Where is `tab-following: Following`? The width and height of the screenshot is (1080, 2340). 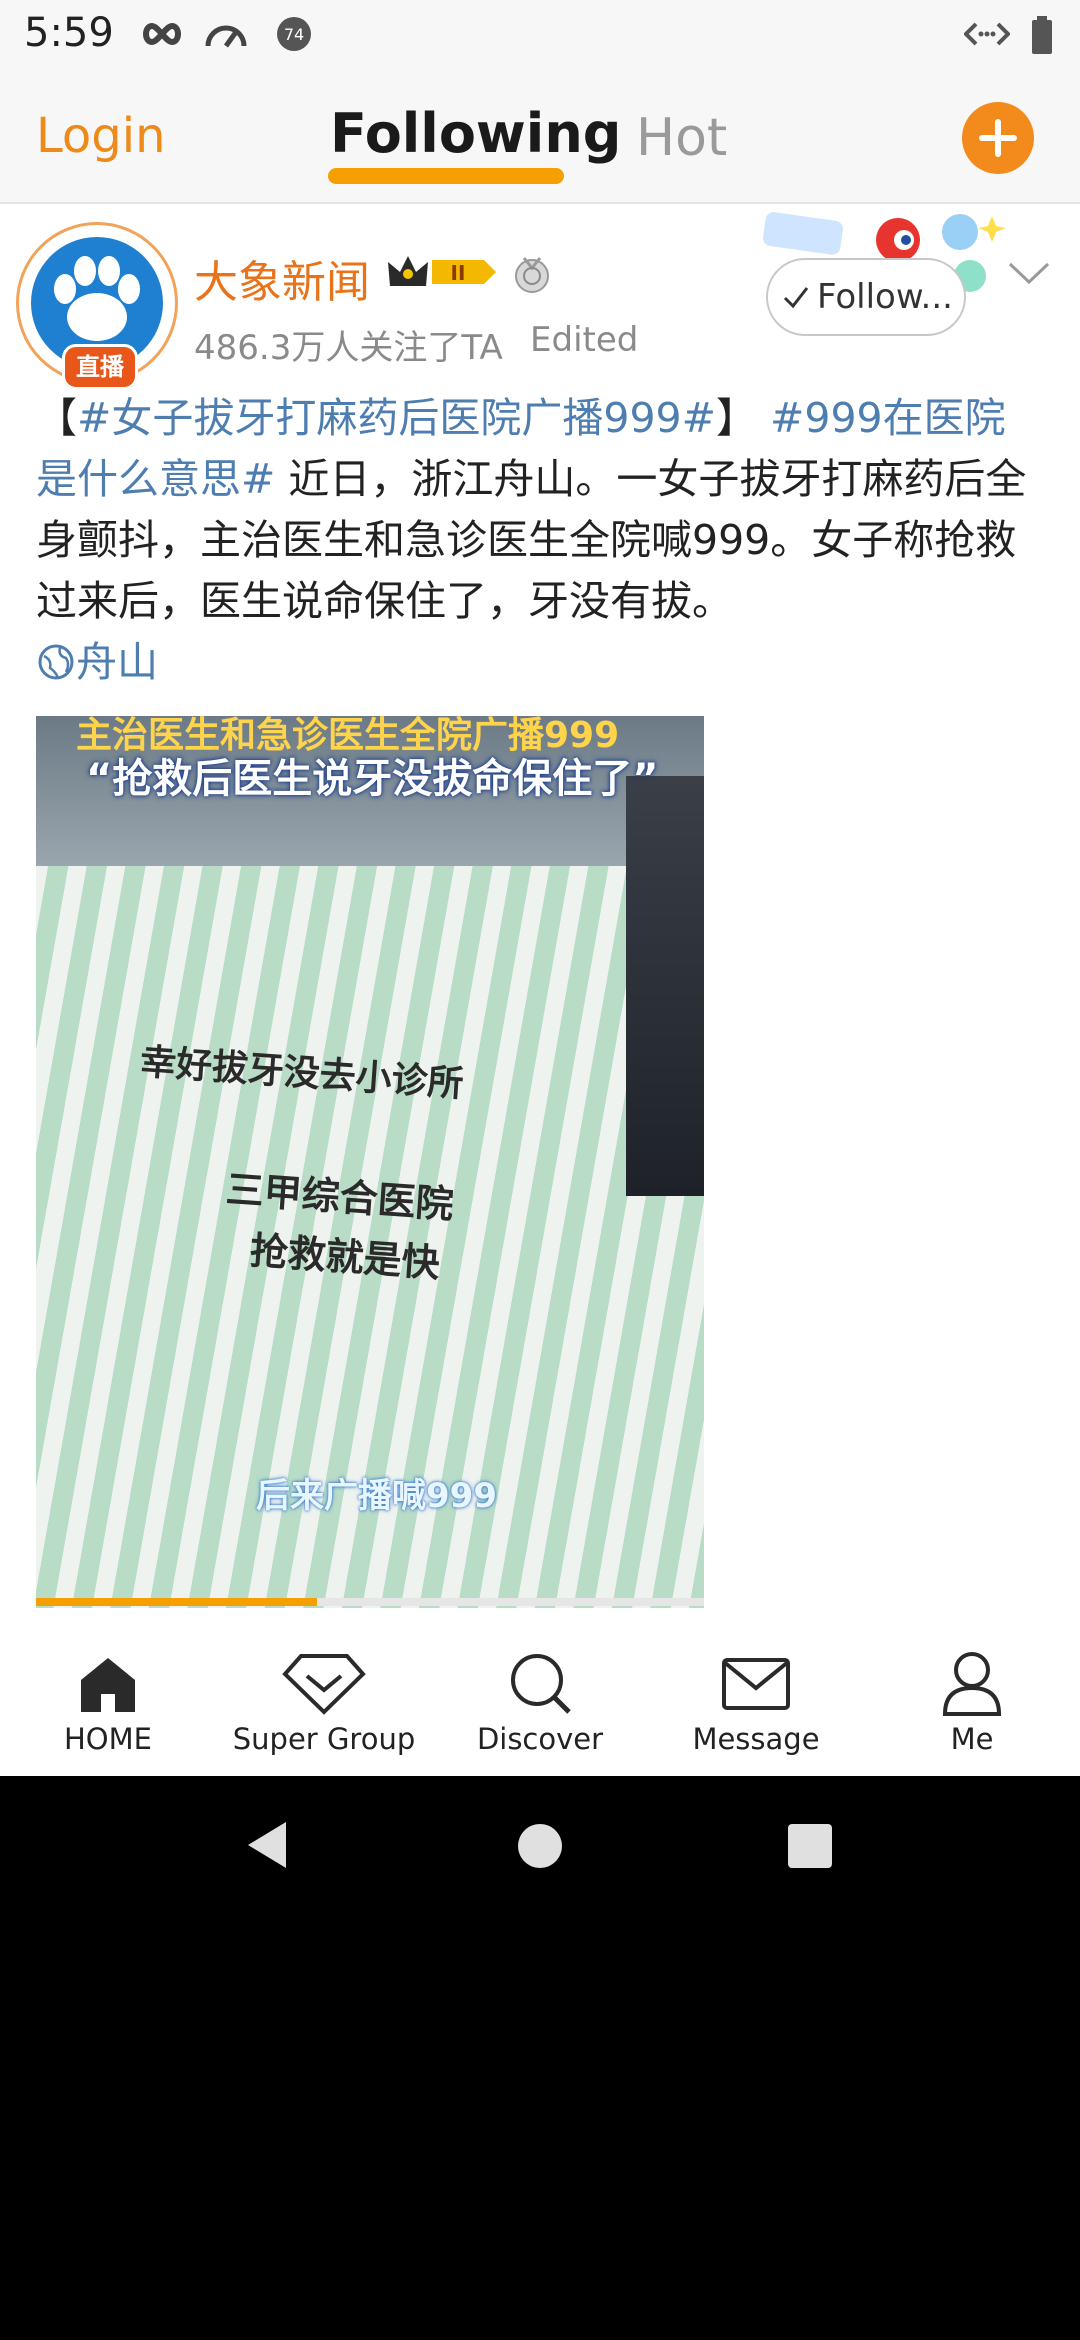
tab-following: Following is located at coordinates (475, 133).